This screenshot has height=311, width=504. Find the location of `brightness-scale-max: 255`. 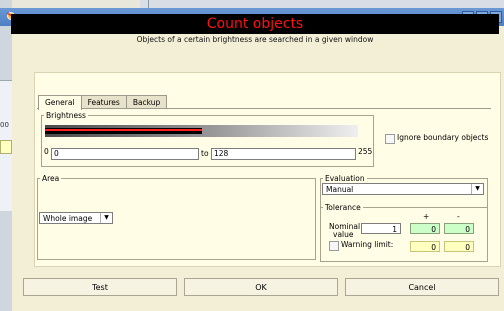

brightness-scale-max: 255 is located at coordinates (365, 151).